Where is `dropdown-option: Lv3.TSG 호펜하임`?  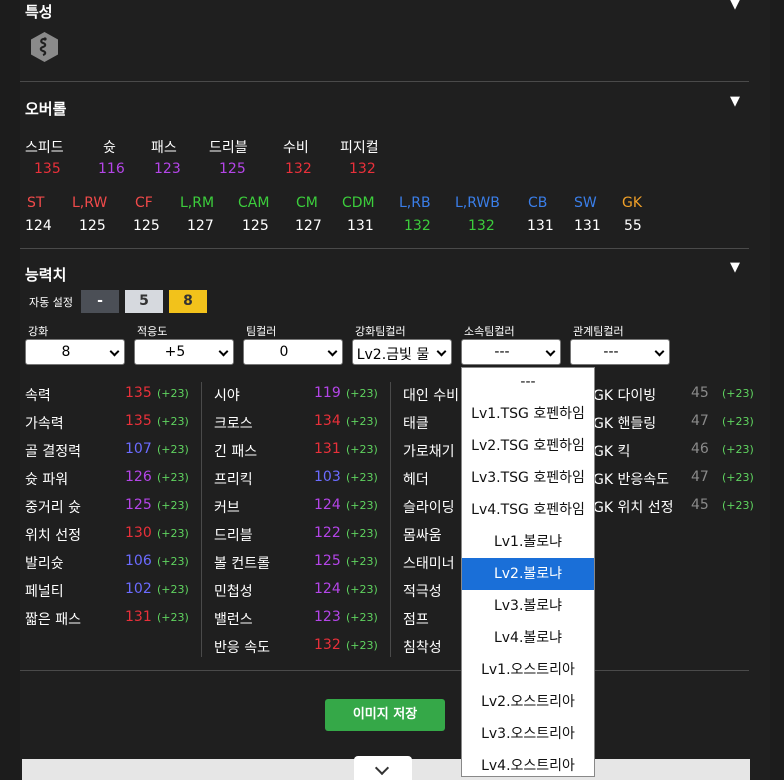 dropdown-option: Lv3.TSG 호펜하임 is located at coordinates (528, 478).